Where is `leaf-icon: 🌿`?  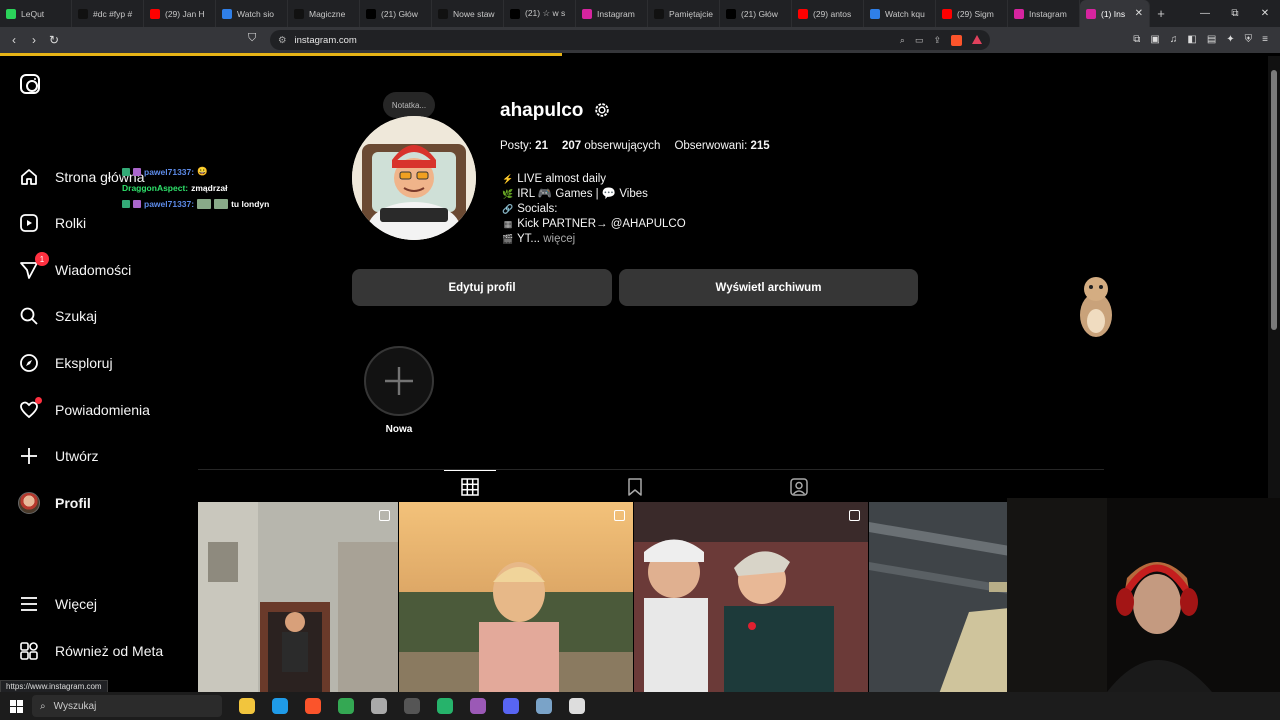
leaf-icon: 🌿 is located at coordinates (508, 194).